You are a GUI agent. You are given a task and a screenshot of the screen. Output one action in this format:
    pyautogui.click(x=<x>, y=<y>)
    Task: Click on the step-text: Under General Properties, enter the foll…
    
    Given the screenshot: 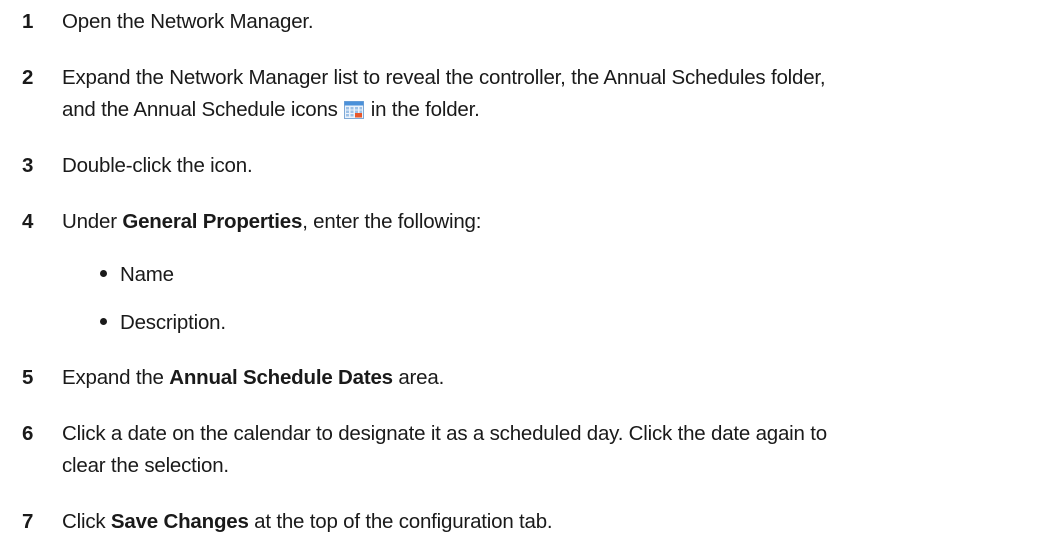 What is the action you would take?
    pyautogui.click(x=547, y=222)
    